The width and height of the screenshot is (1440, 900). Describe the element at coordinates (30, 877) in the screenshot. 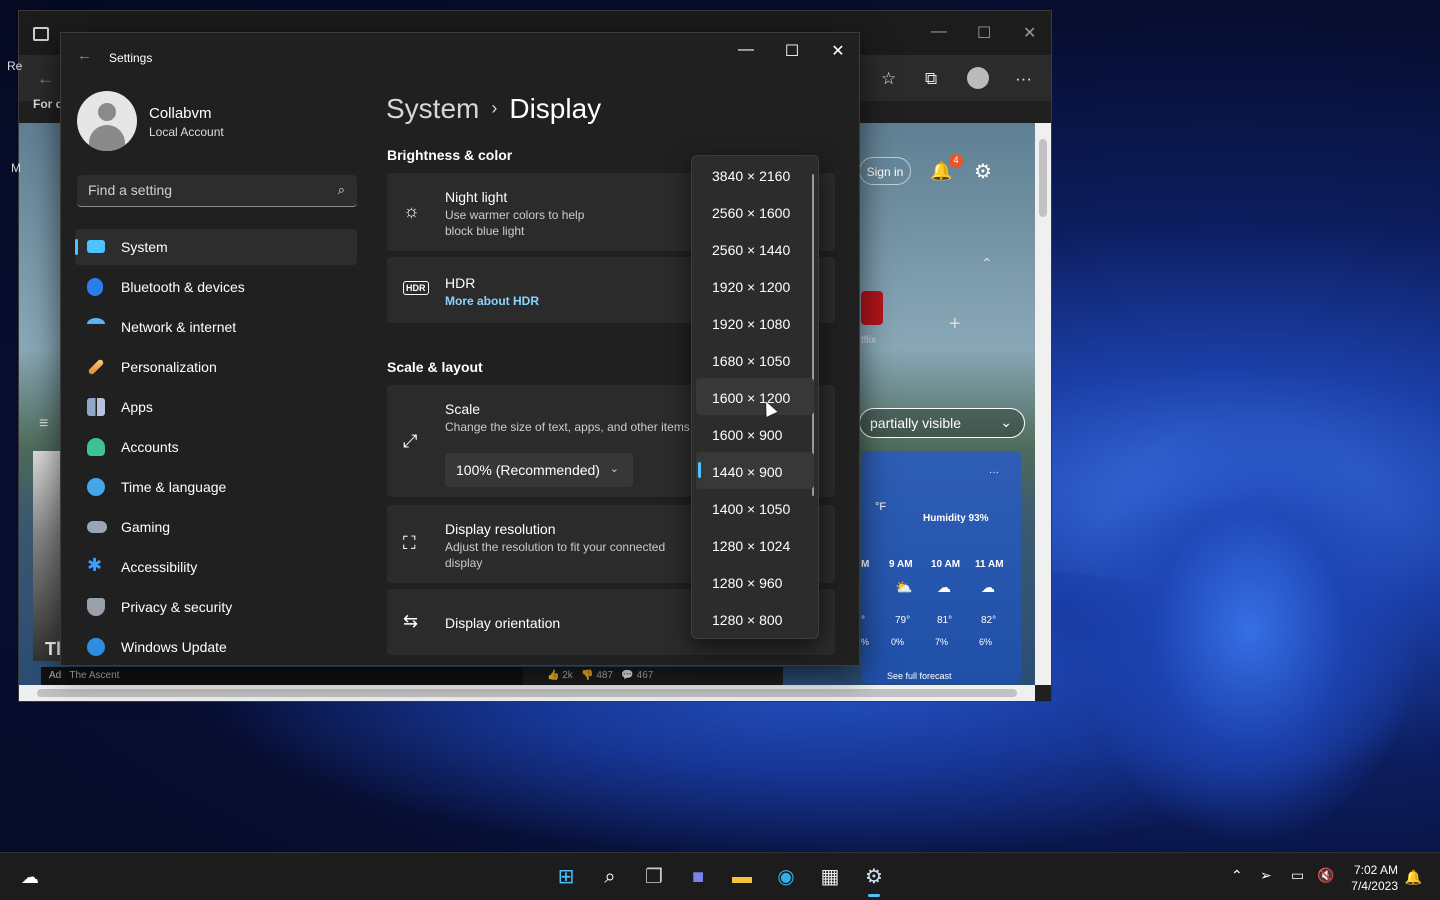

I see `weather-widget-icon: ☁` at that location.